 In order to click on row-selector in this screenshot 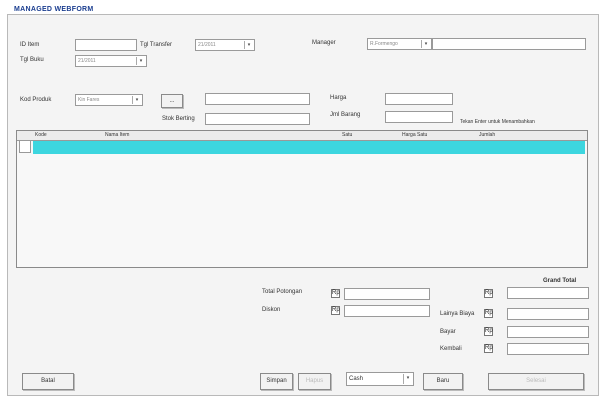, I will do `click(25, 146)`.